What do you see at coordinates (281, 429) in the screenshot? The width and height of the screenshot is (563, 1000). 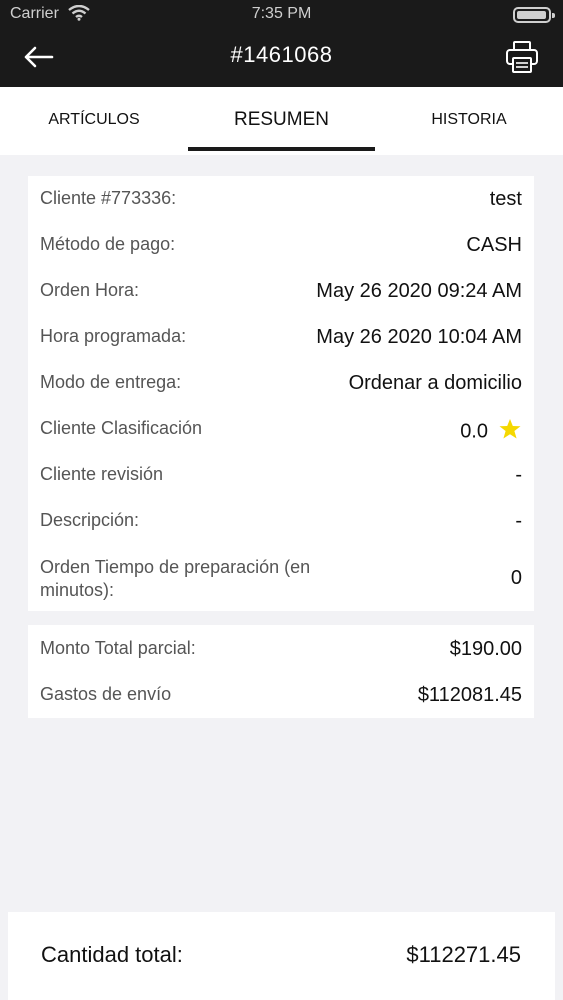 I see `client-rating-row: Cliente Clasificación 0.0` at bounding box center [281, 429].